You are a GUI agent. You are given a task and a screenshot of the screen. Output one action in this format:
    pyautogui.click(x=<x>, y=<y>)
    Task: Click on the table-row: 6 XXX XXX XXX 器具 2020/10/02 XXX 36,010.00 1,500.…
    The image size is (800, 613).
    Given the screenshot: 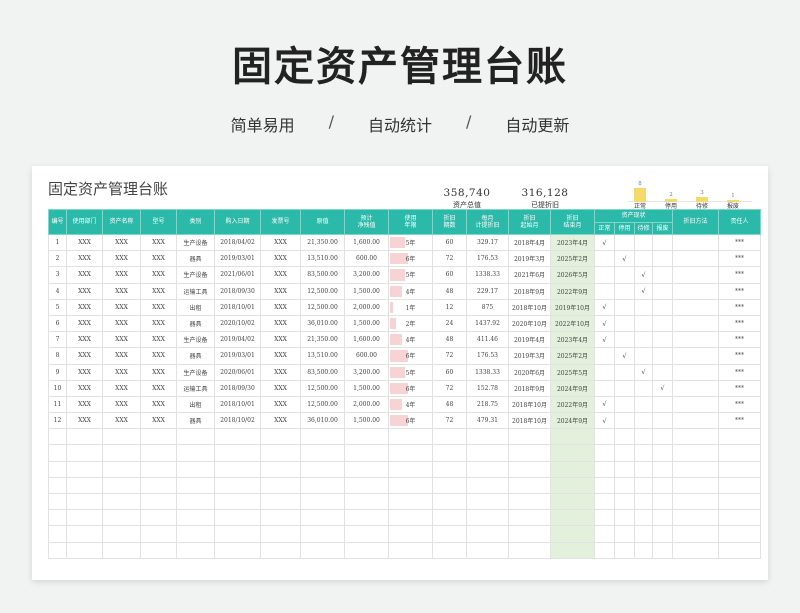 What is the action you would take?
    pyautogui.click(x=405, y=323)
    